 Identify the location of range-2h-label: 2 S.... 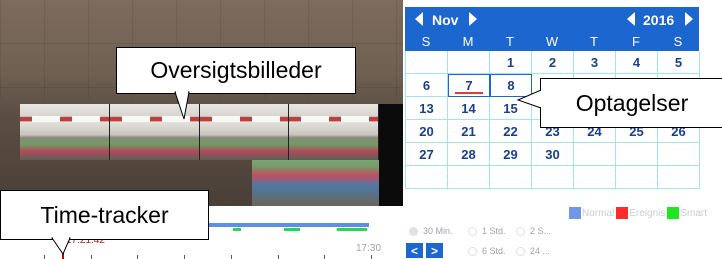
(541, 231).